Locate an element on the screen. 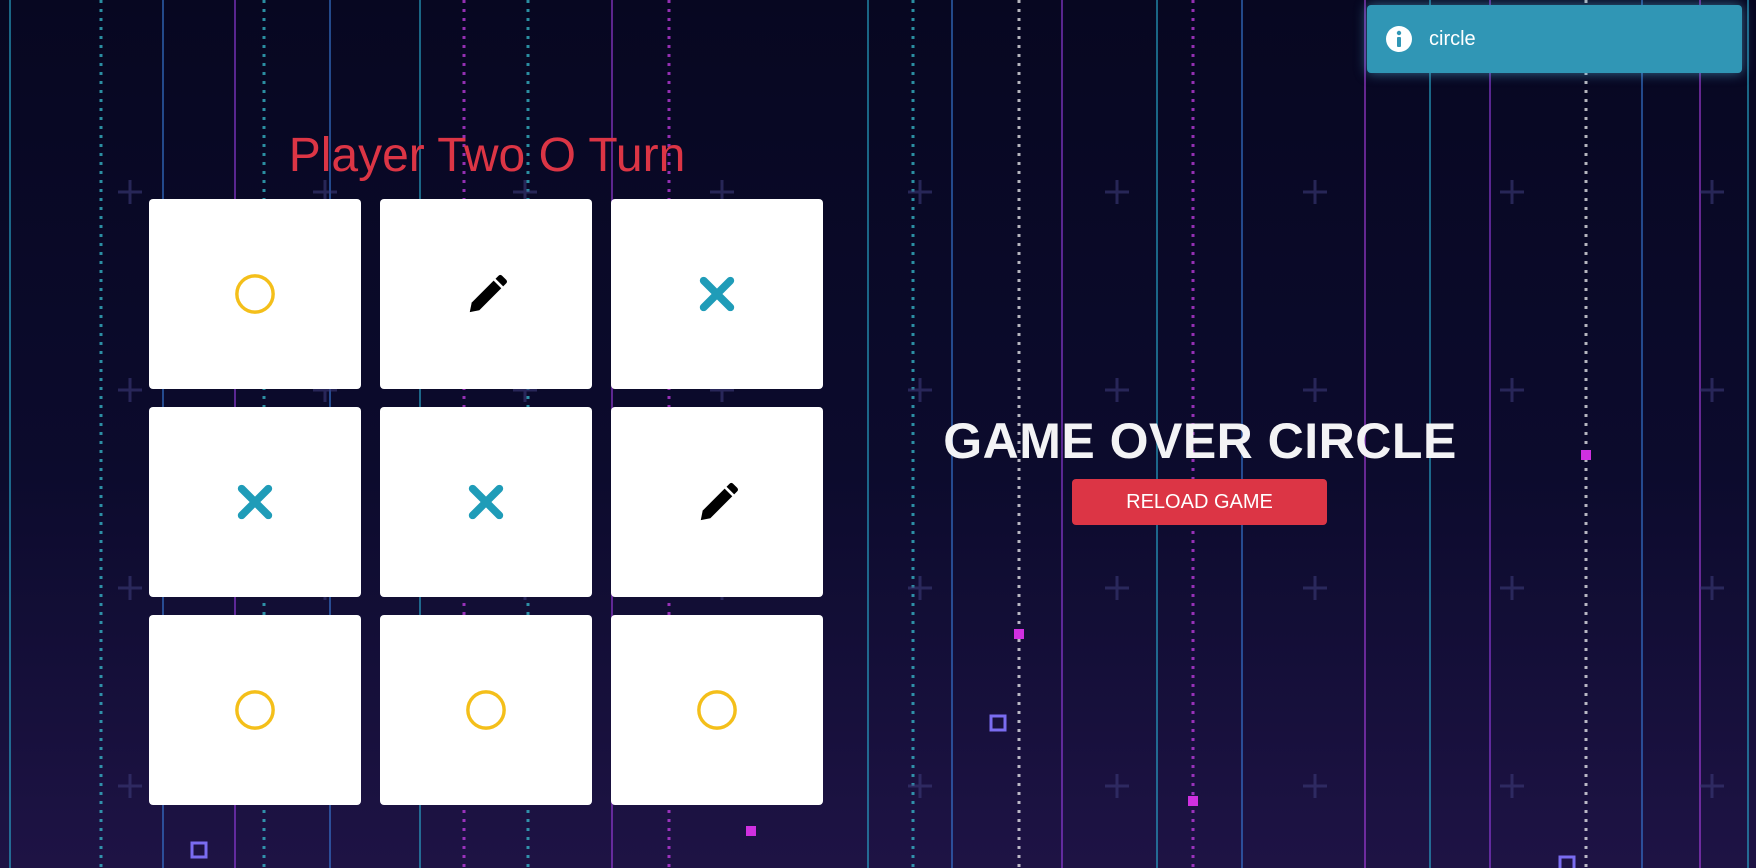 Image resolution: width=1756 pixels, height=868 pixels. info-circle-icon is located at coordinates (1399, 39).